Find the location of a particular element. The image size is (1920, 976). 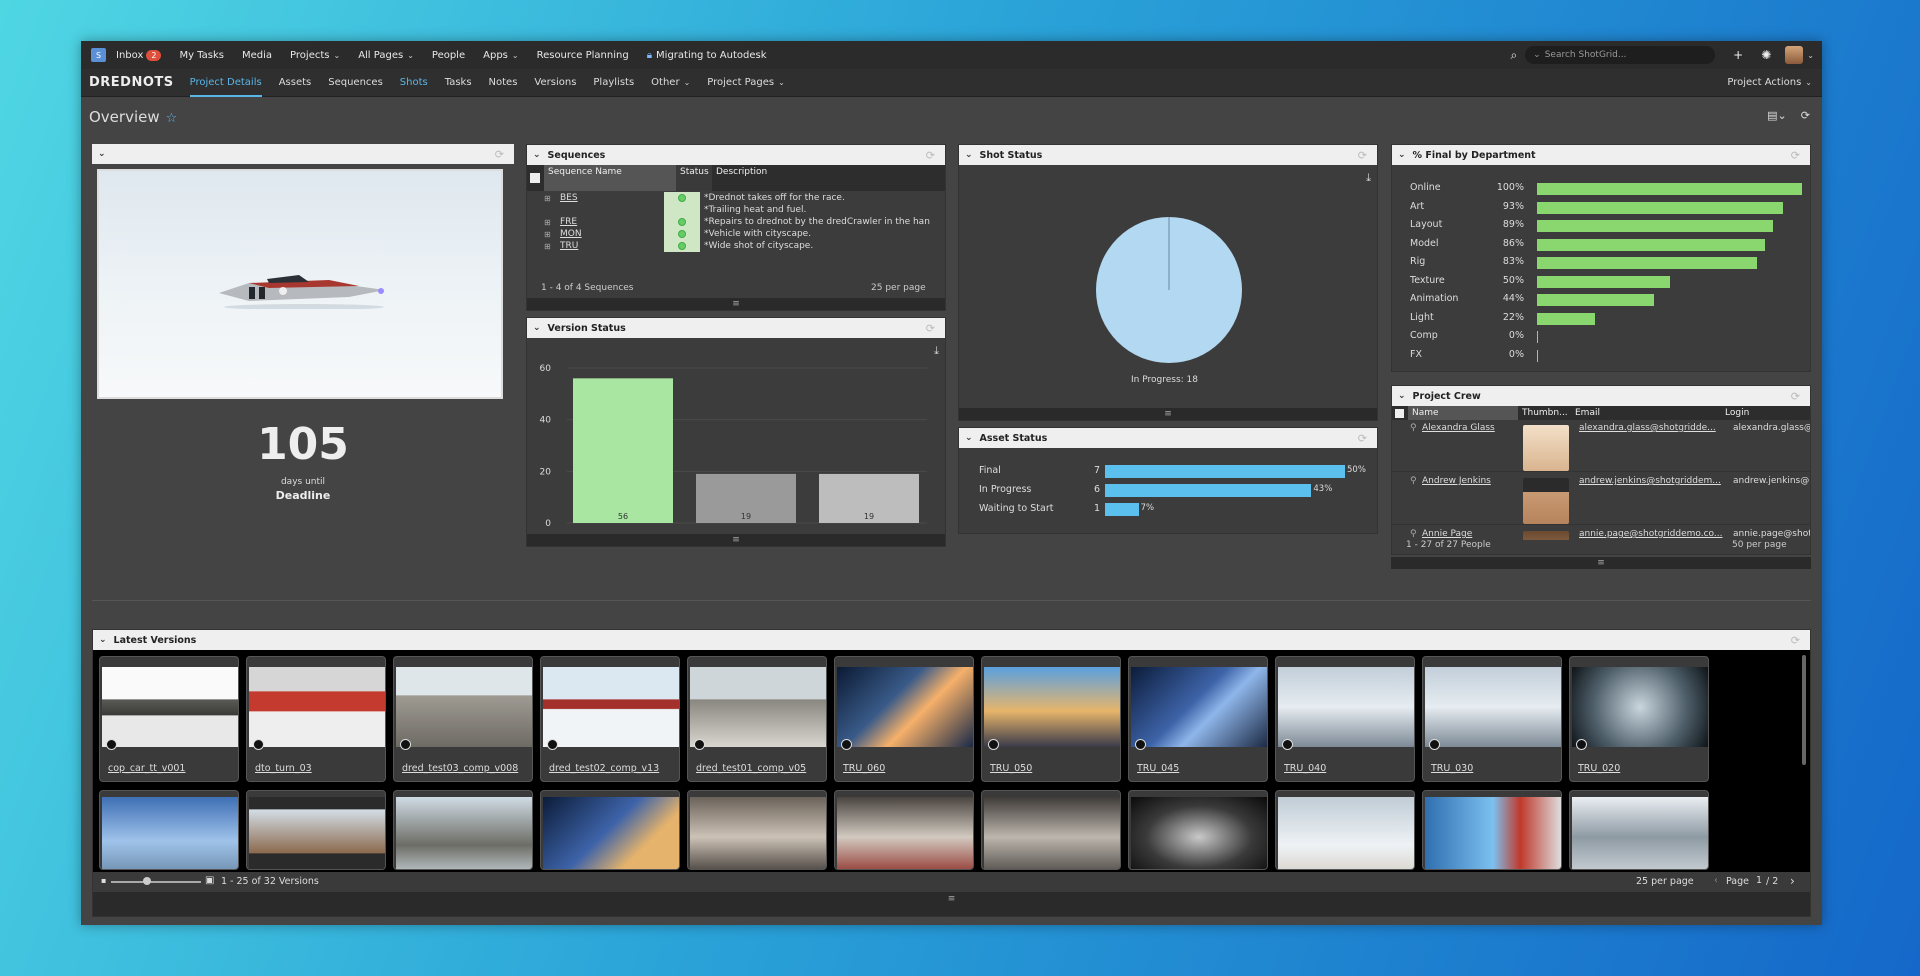

shotgrid-logo-icon: S is located at coordinates (98, 55).